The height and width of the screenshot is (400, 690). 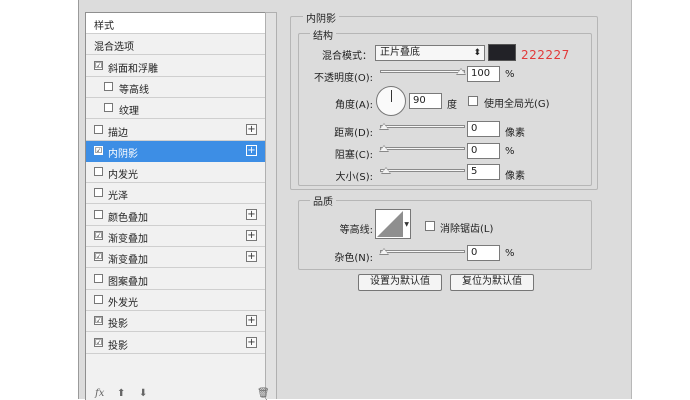 I want to click on style-item-label: 光泽, so click(x=118, y=197).